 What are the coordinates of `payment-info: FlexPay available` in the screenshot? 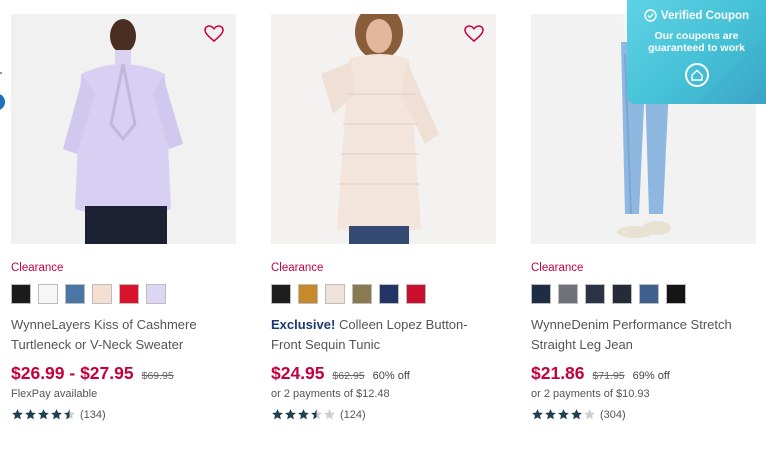 It's located at (54, 394).